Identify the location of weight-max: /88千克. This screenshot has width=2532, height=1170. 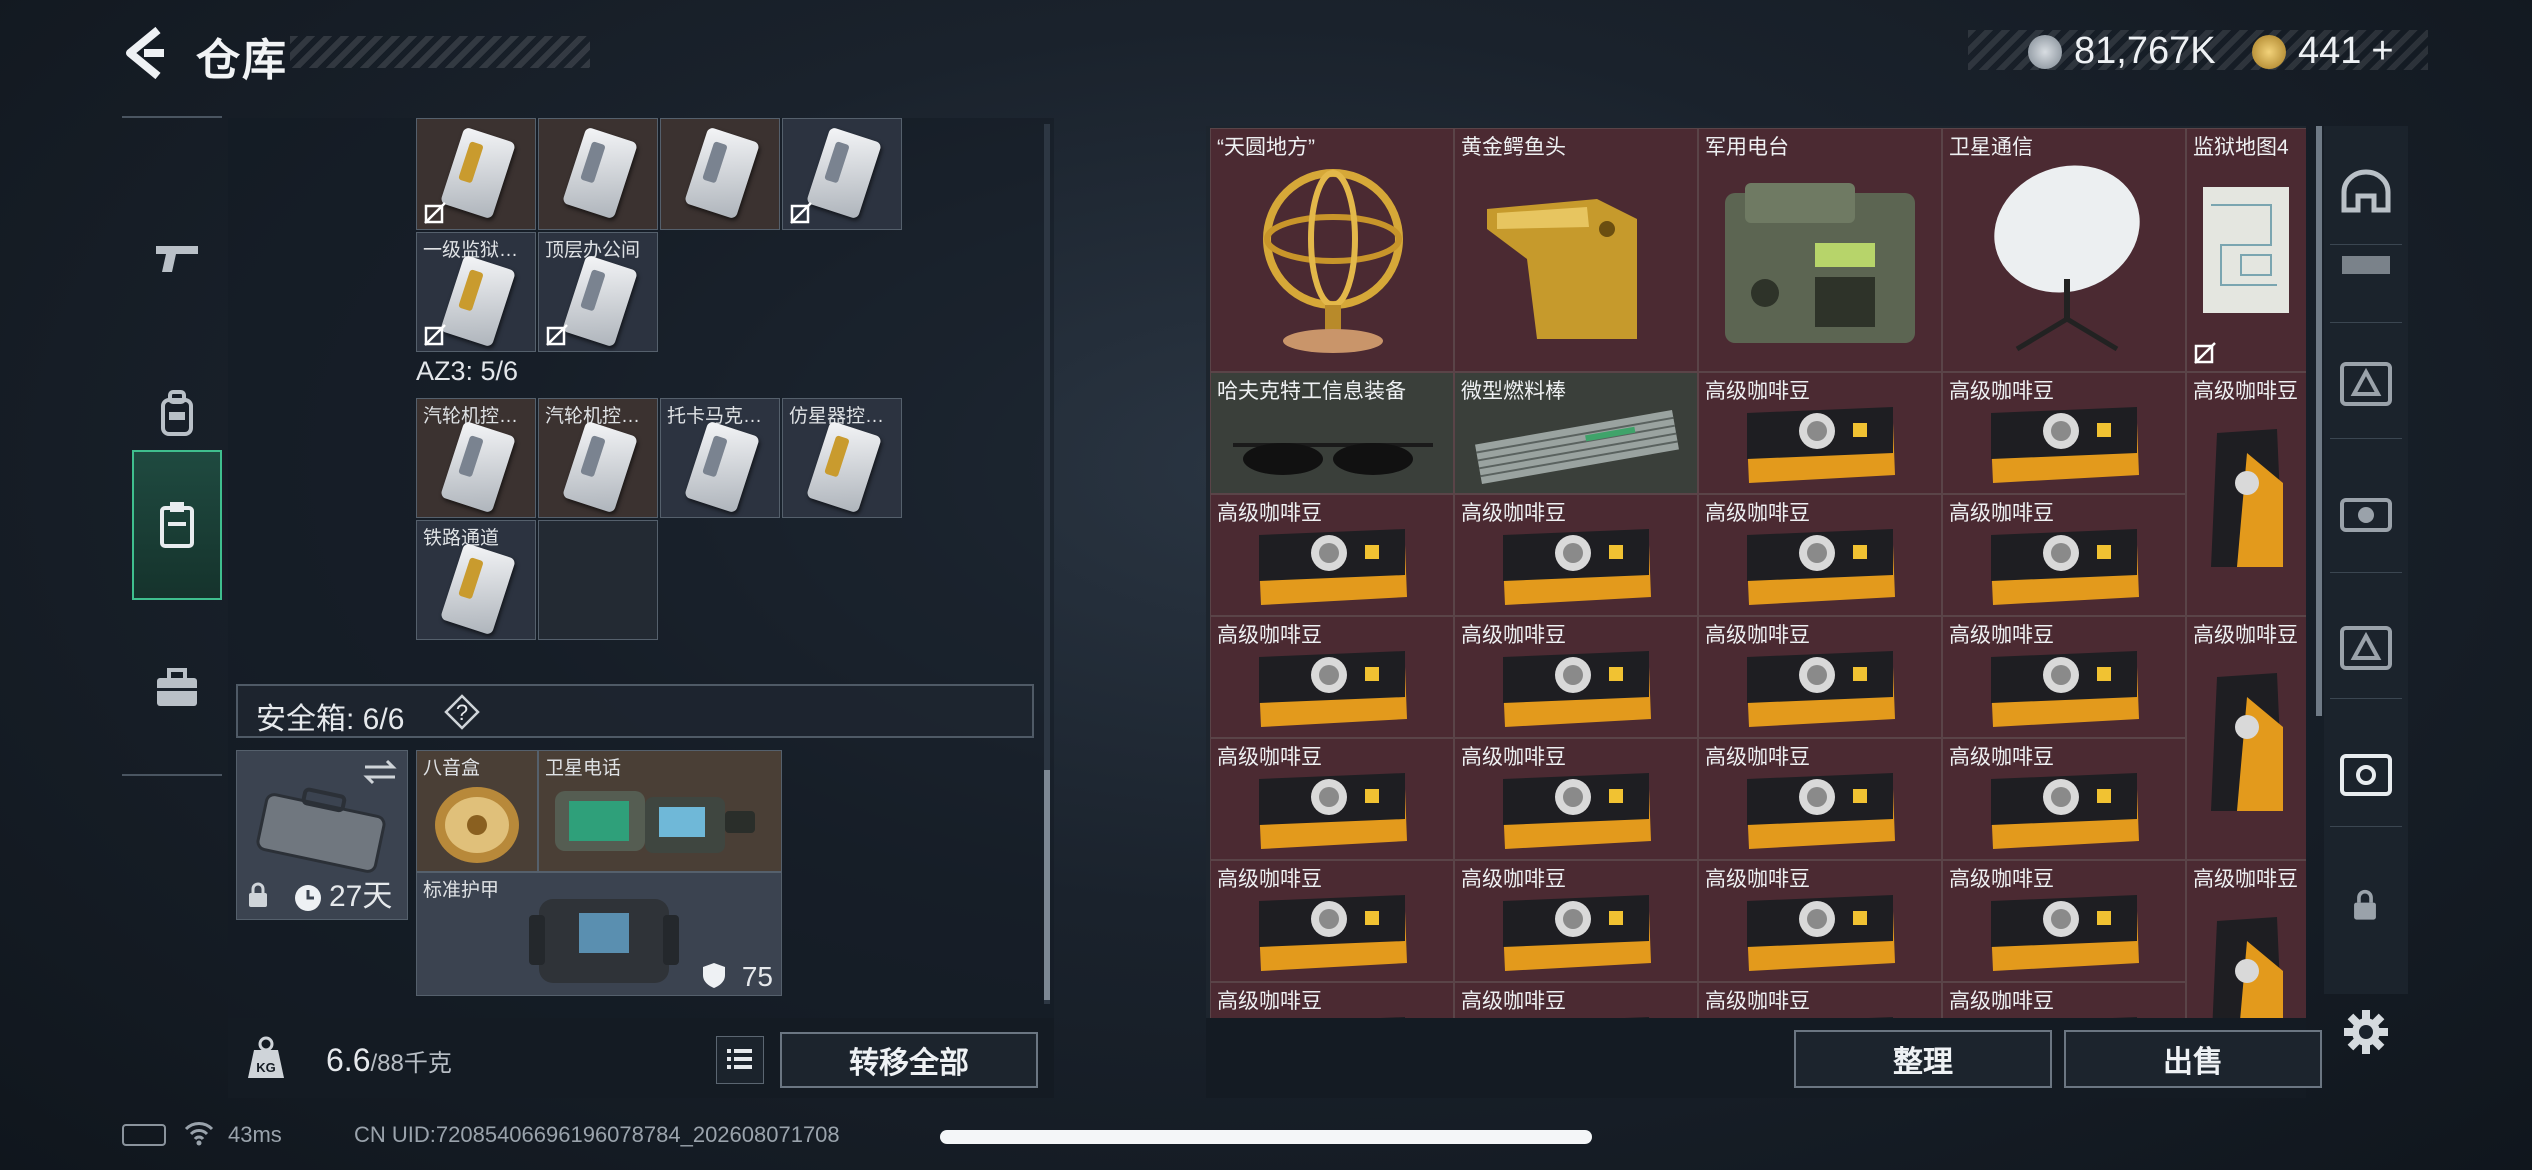
(411, 1063).